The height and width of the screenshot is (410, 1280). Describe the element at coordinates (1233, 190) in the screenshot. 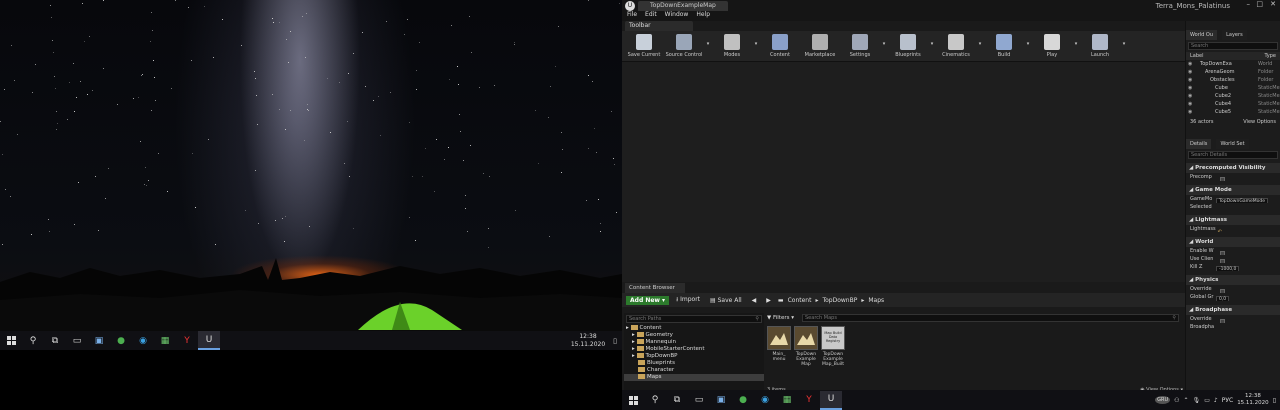

I see `details-category: ◢ Game Mode` at that location.